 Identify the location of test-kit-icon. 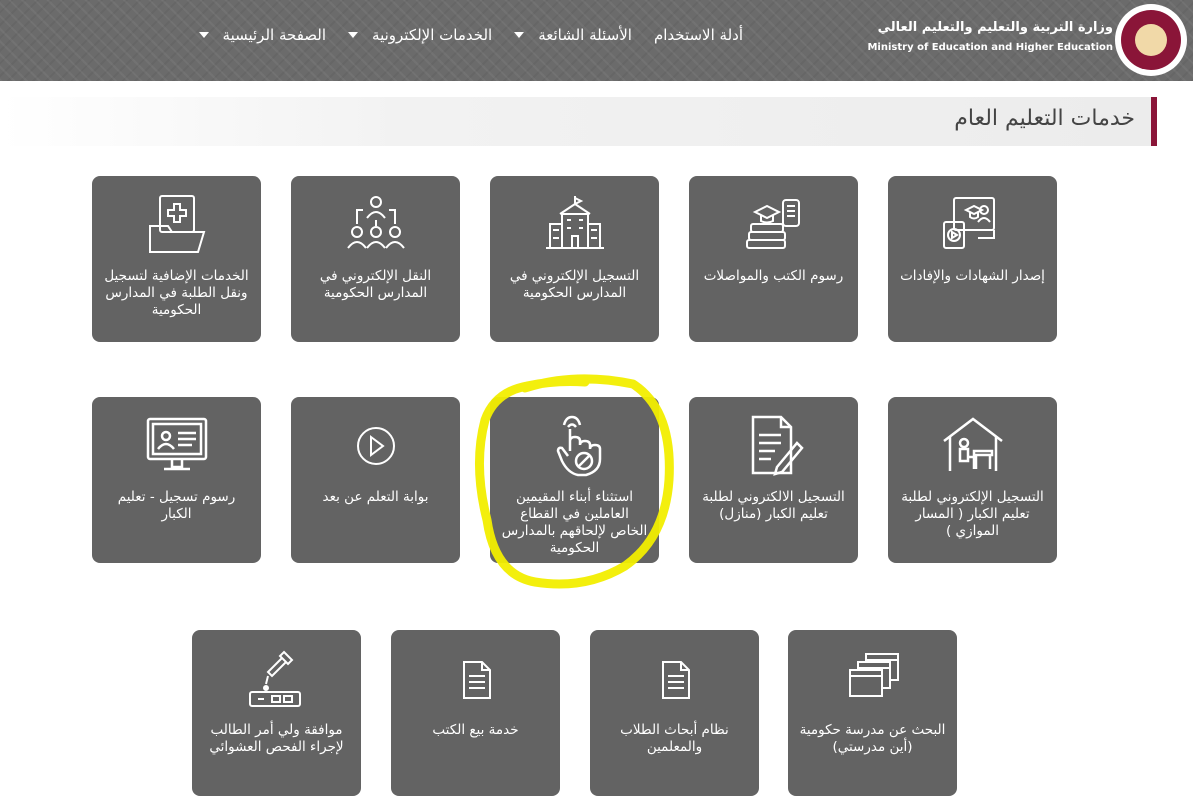
(277, 679).